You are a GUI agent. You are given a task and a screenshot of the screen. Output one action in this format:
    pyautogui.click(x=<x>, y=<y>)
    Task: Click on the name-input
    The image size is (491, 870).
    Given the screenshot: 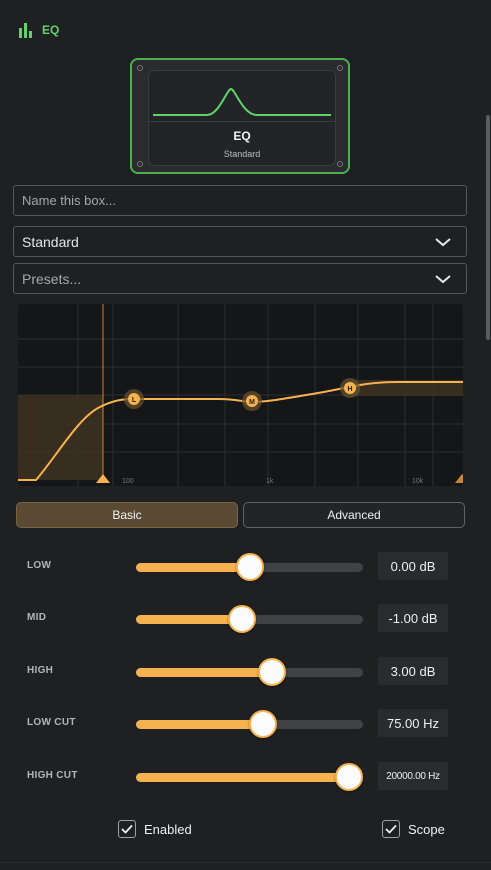 What is the action you would take?
    pyautogui.click(x=240, y=200)
    